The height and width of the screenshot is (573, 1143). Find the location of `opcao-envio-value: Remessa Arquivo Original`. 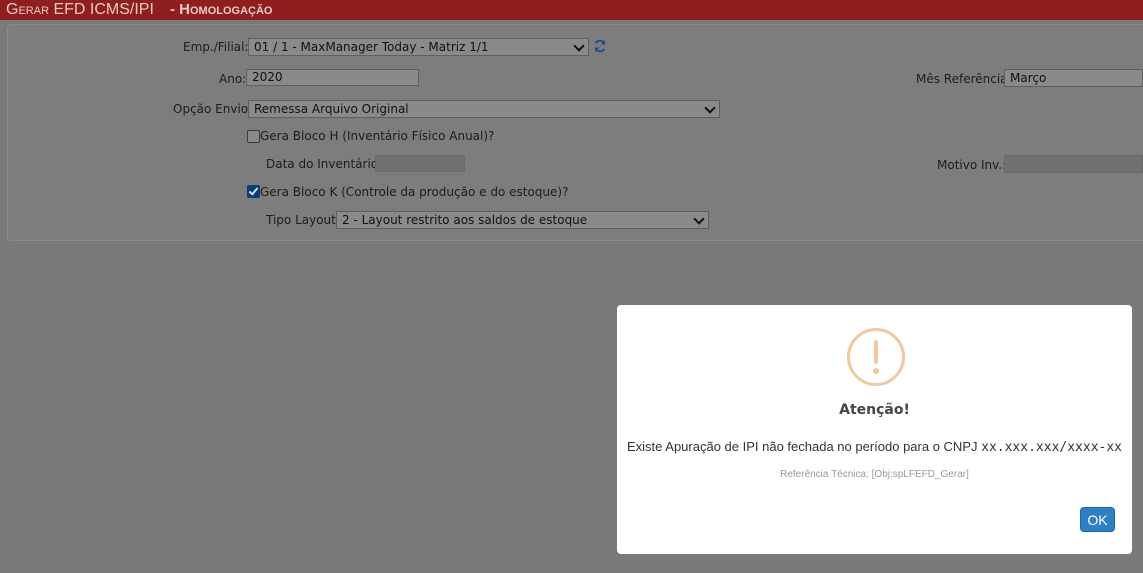

opcao-envio-value: Remessa Arquivo Original is located at coordinates (331, 109).